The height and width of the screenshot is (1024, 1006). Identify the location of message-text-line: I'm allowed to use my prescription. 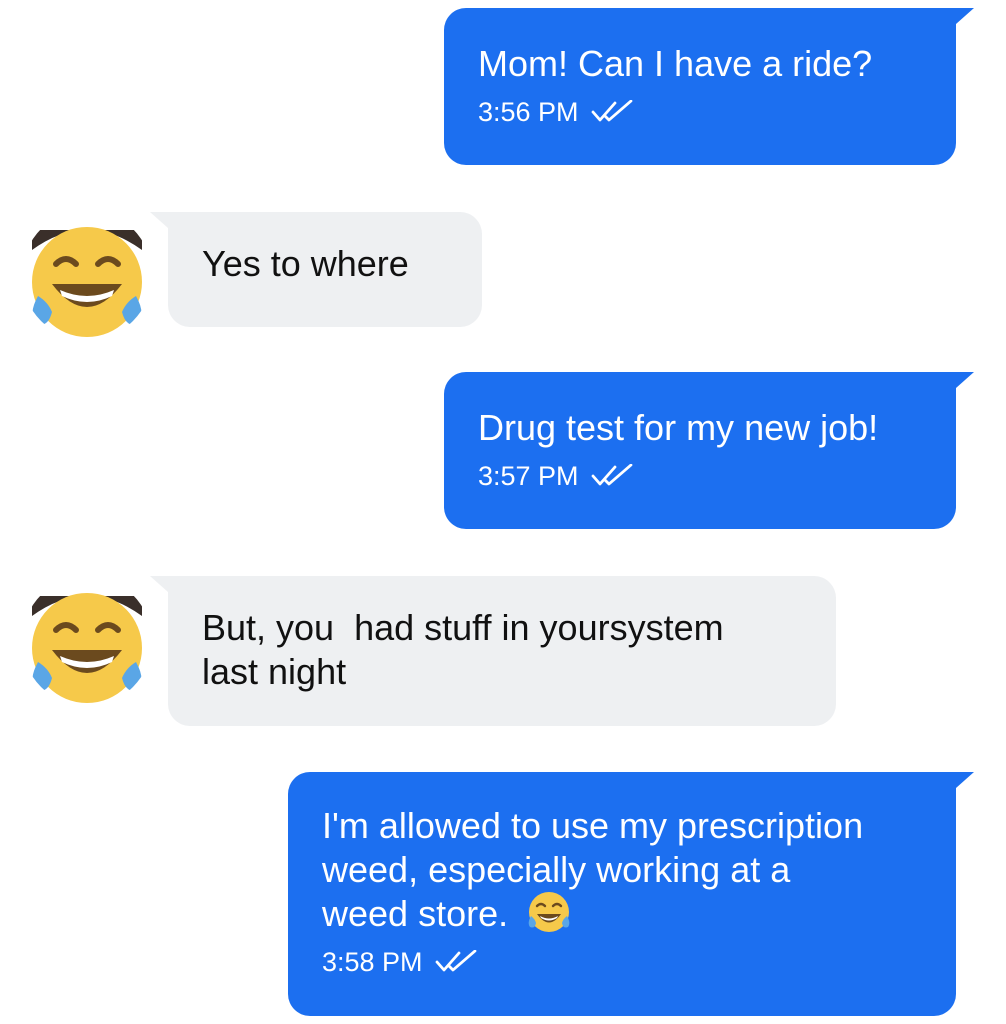
(593, 825).